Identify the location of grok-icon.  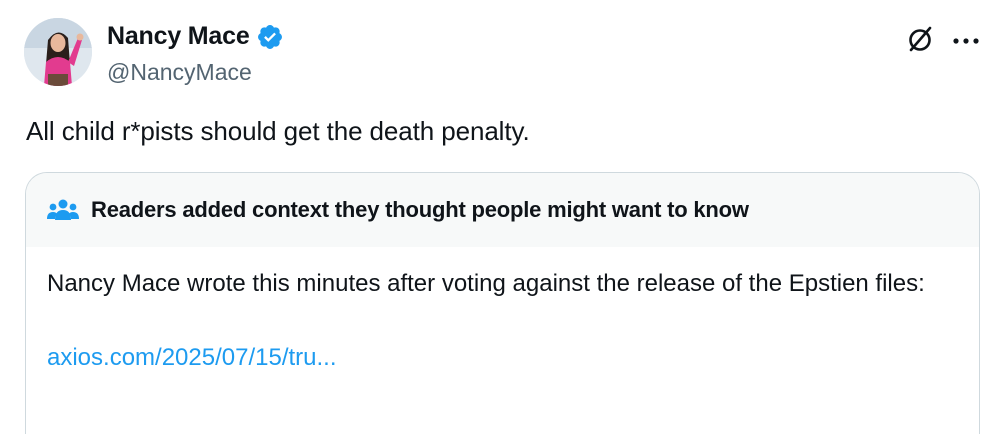
(920, 39).